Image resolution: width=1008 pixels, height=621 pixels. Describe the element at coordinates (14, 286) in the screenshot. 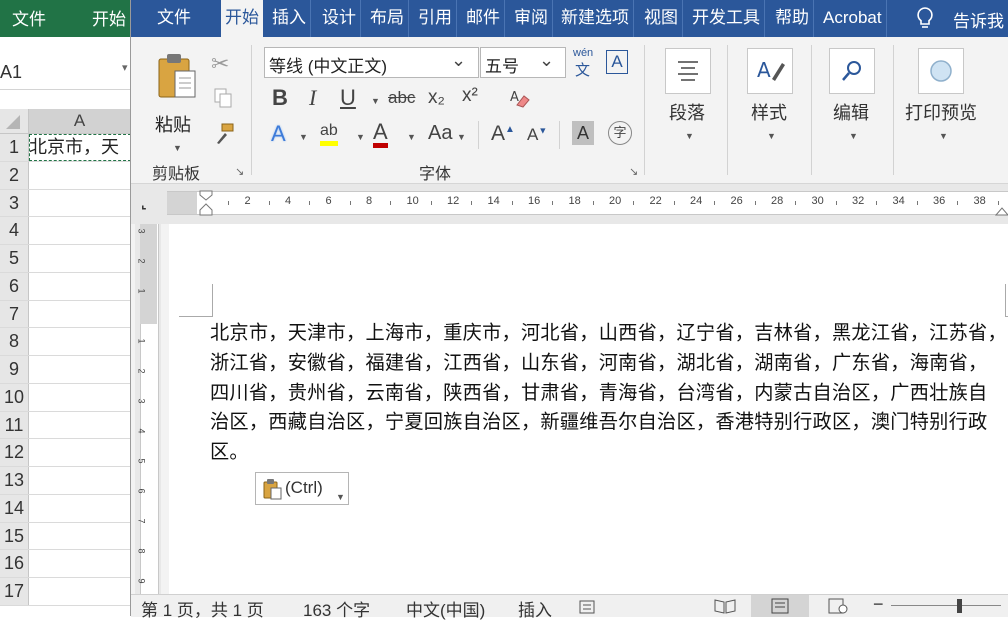

I see `row-header: 6` at that location.